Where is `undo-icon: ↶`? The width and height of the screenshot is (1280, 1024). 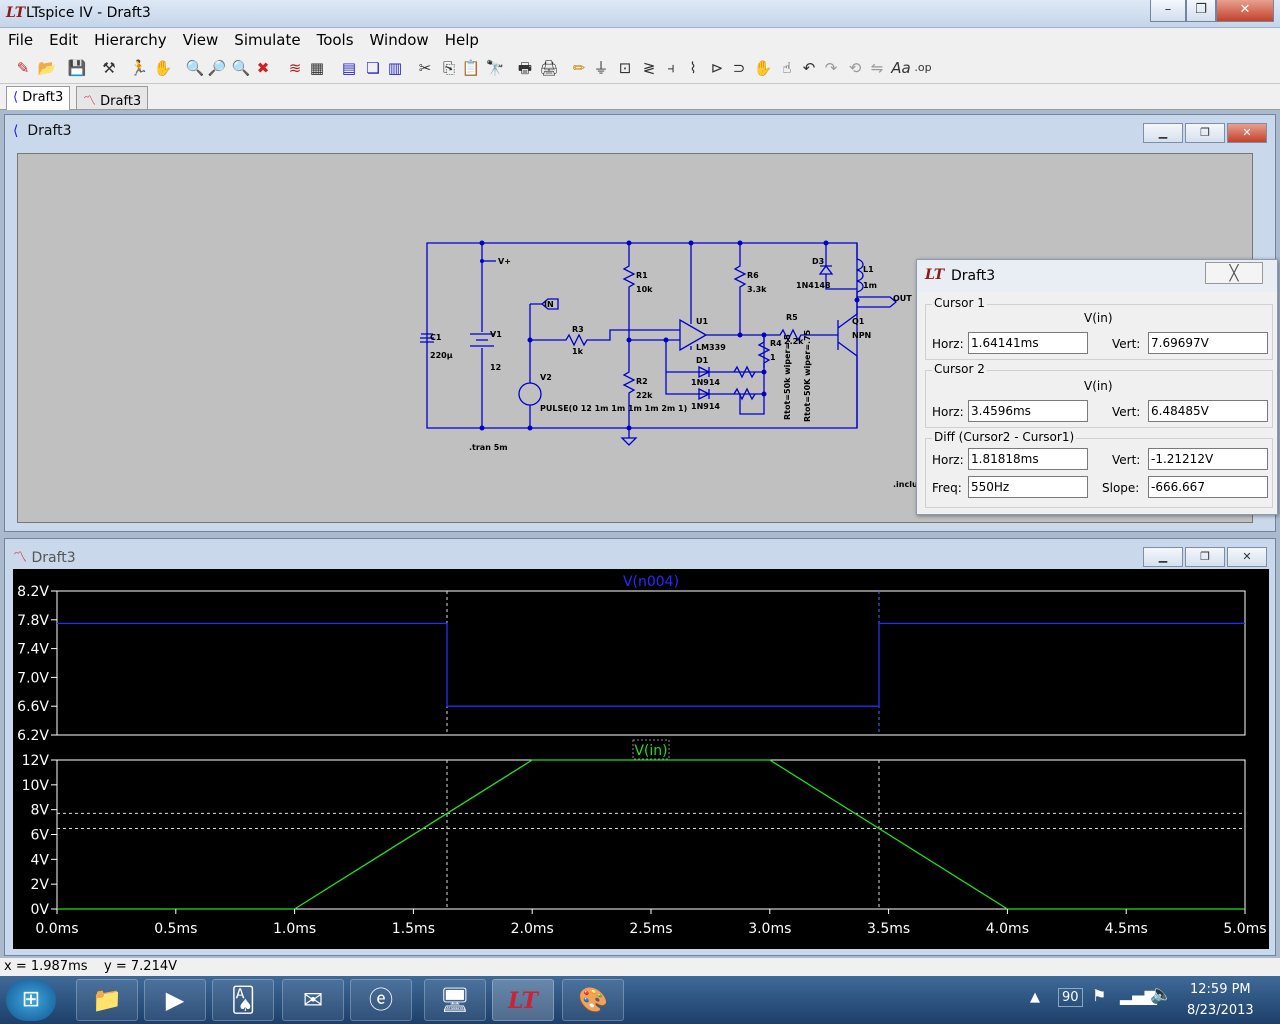 undo-icon: ↶ is located at coordinates (809, 68).